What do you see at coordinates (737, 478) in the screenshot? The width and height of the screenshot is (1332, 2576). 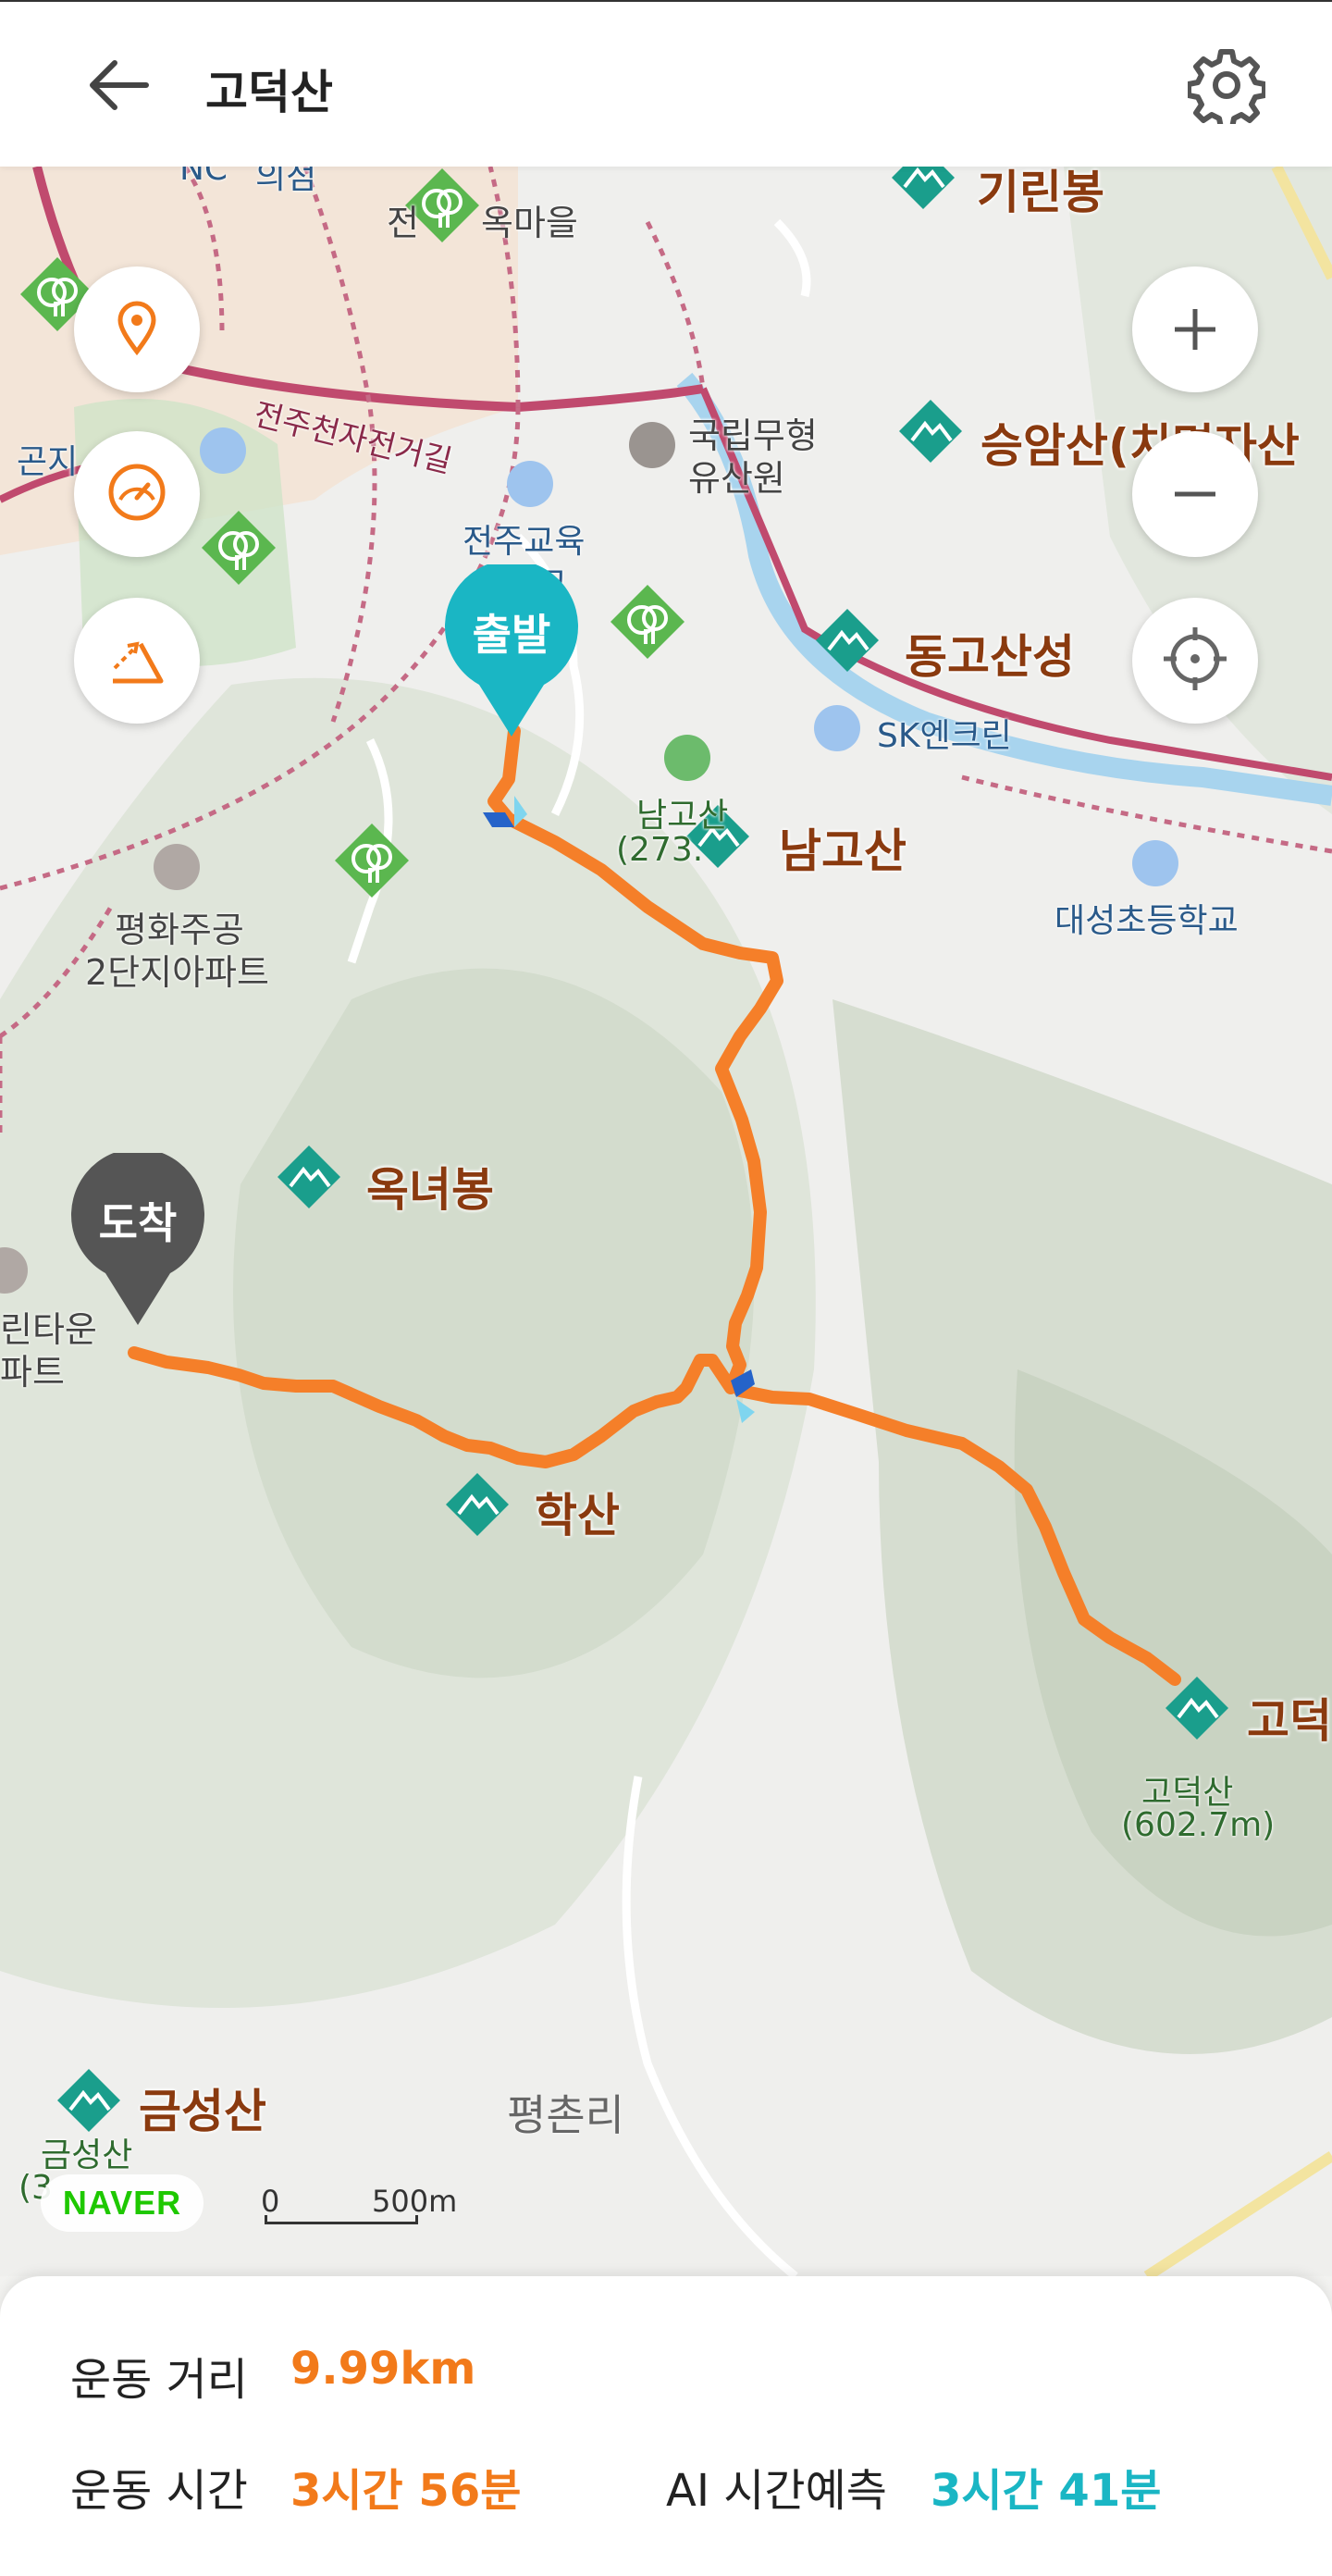 I see `place-label: 유산원` at bounding box center [737, 478].